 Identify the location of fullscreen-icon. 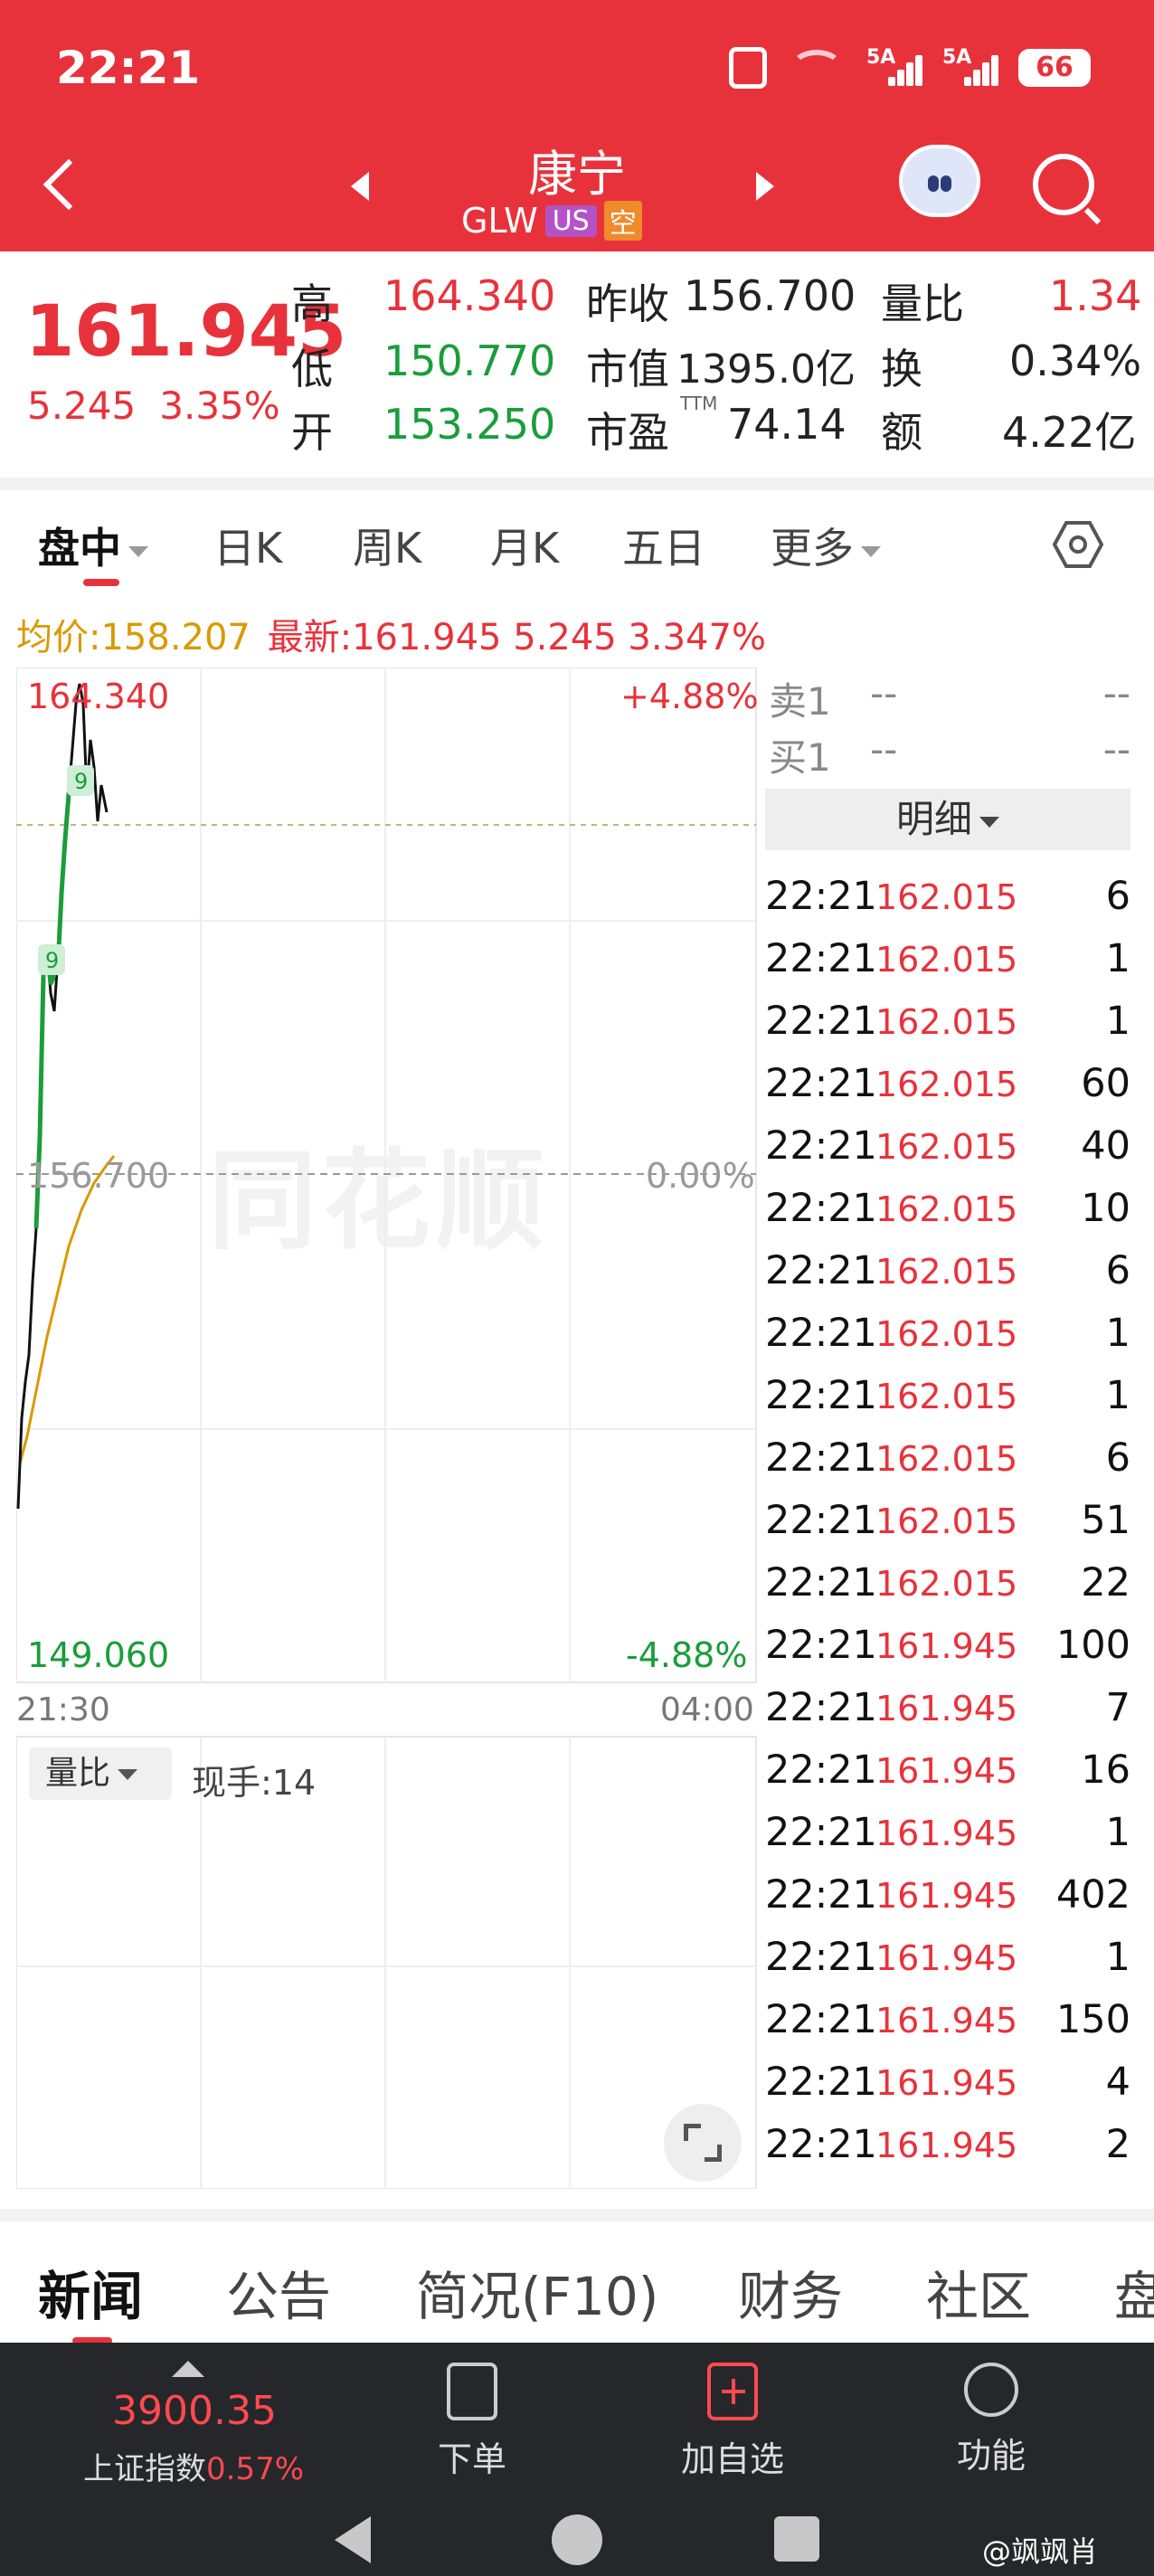
(703, 2143).